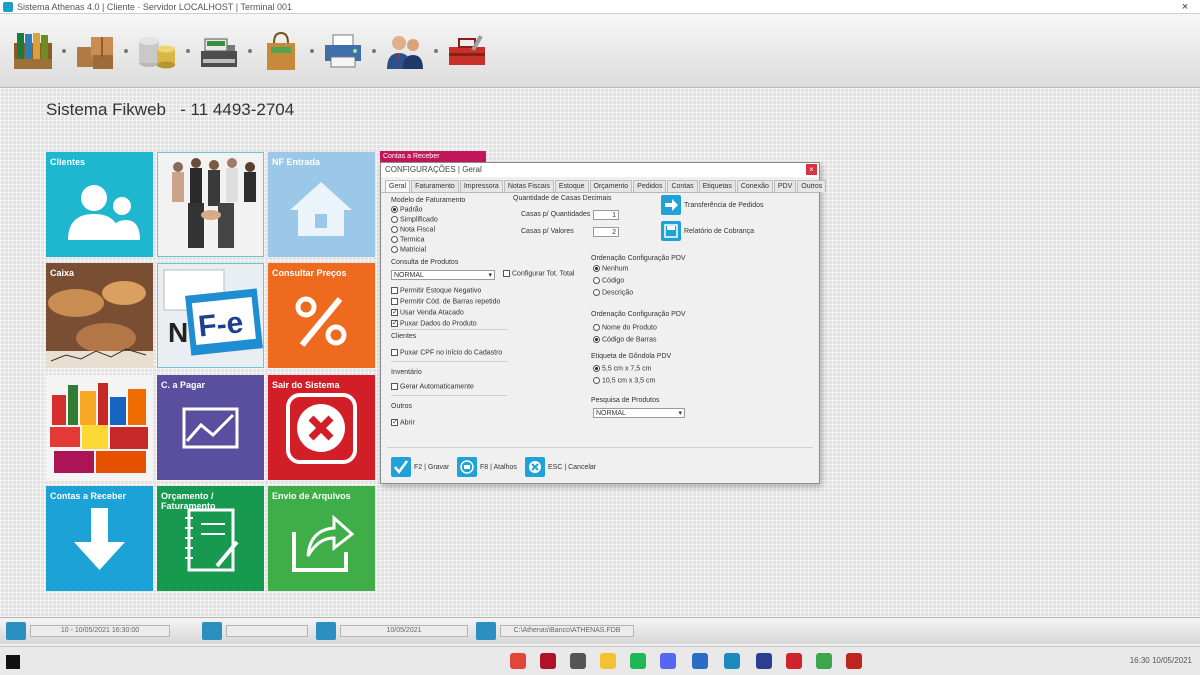 The width and height of the screenshot is (1200, 675). What do you see at coordinates (538, 273) in the screenshot?
I see `config-total-check: Configurar Tot. Total` at bounding box center [538, 273].